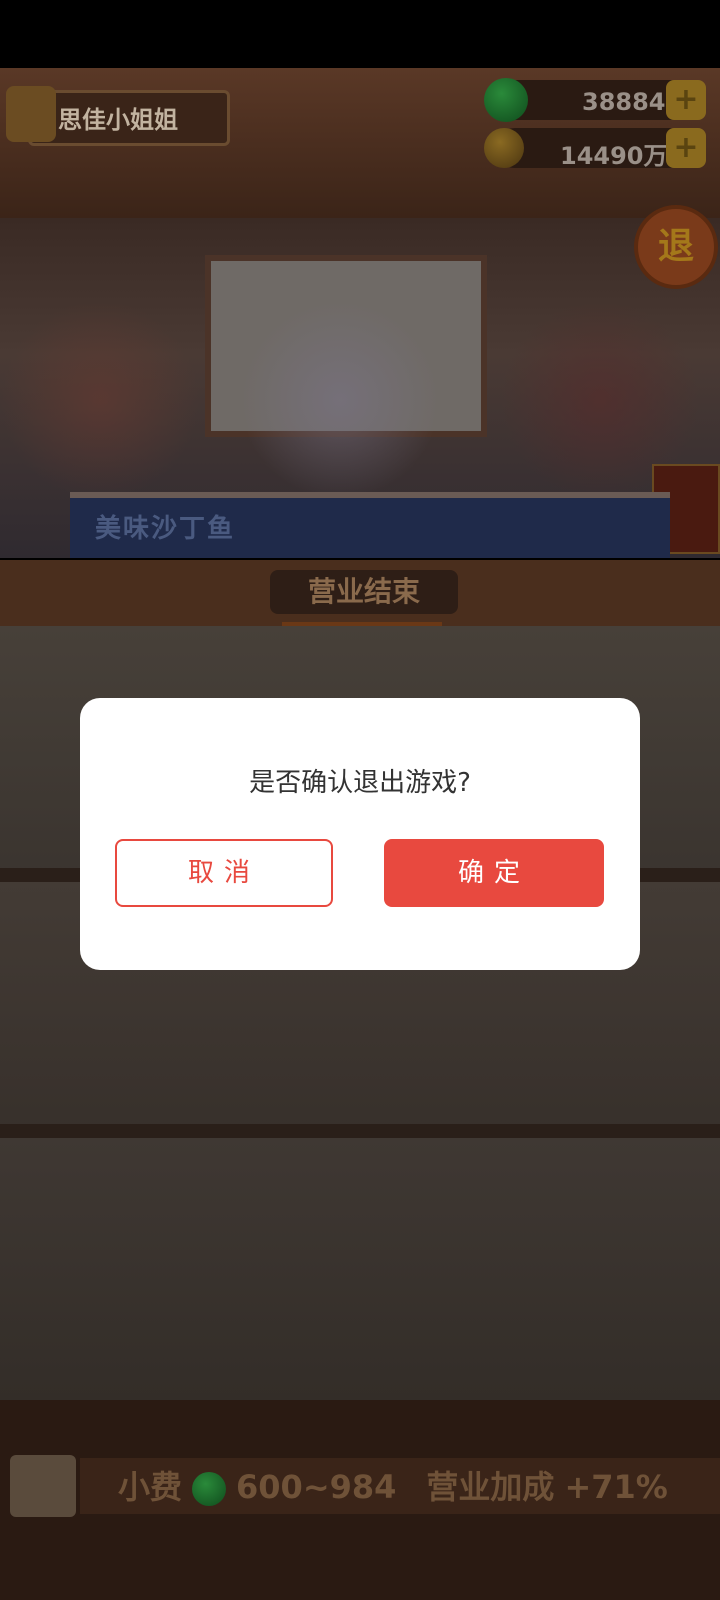  What do you see at coordinates (494, 873) in the screenshot?
I see `confirm-button: 确定` at bounding box center [494, 873].